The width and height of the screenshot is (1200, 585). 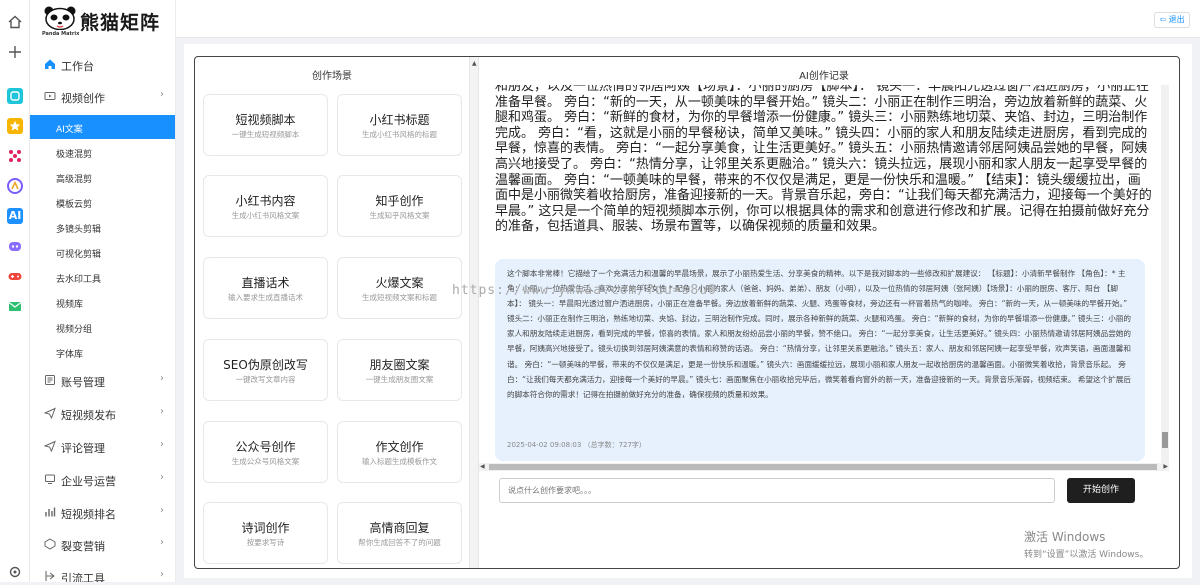 I want to click on scene-card-live-script: 直播话术 输入要求生成直播话术, so click(x=265, y=288).